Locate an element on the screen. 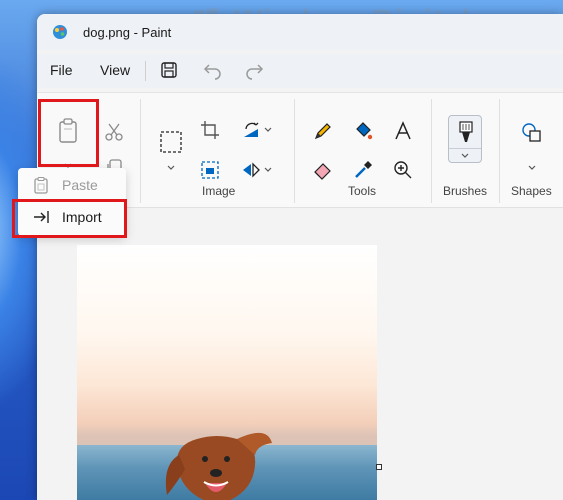 This screenshot has height=500, width=563. save-icon is located at coordinates (169, 70).